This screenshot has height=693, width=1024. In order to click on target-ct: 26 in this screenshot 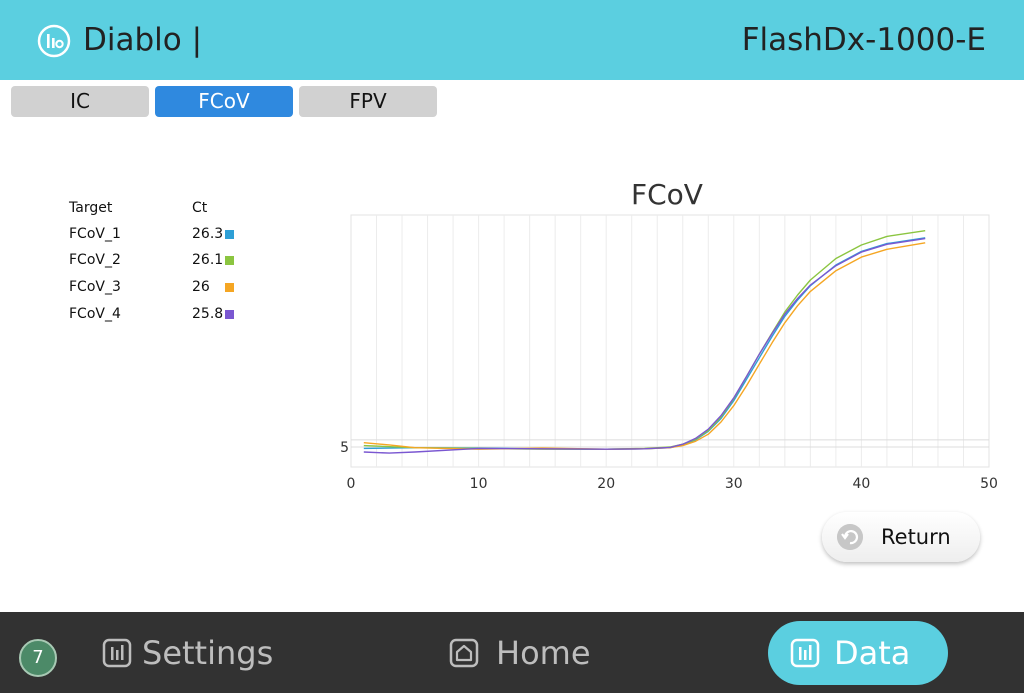, I will do `click(201, 287)`.